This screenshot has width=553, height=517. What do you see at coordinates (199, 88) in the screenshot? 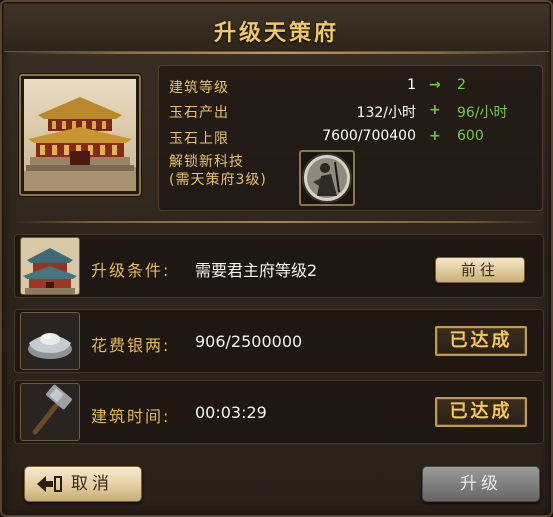
I see `building-level-label: 建筑等级` at bounding box center [199, 88].